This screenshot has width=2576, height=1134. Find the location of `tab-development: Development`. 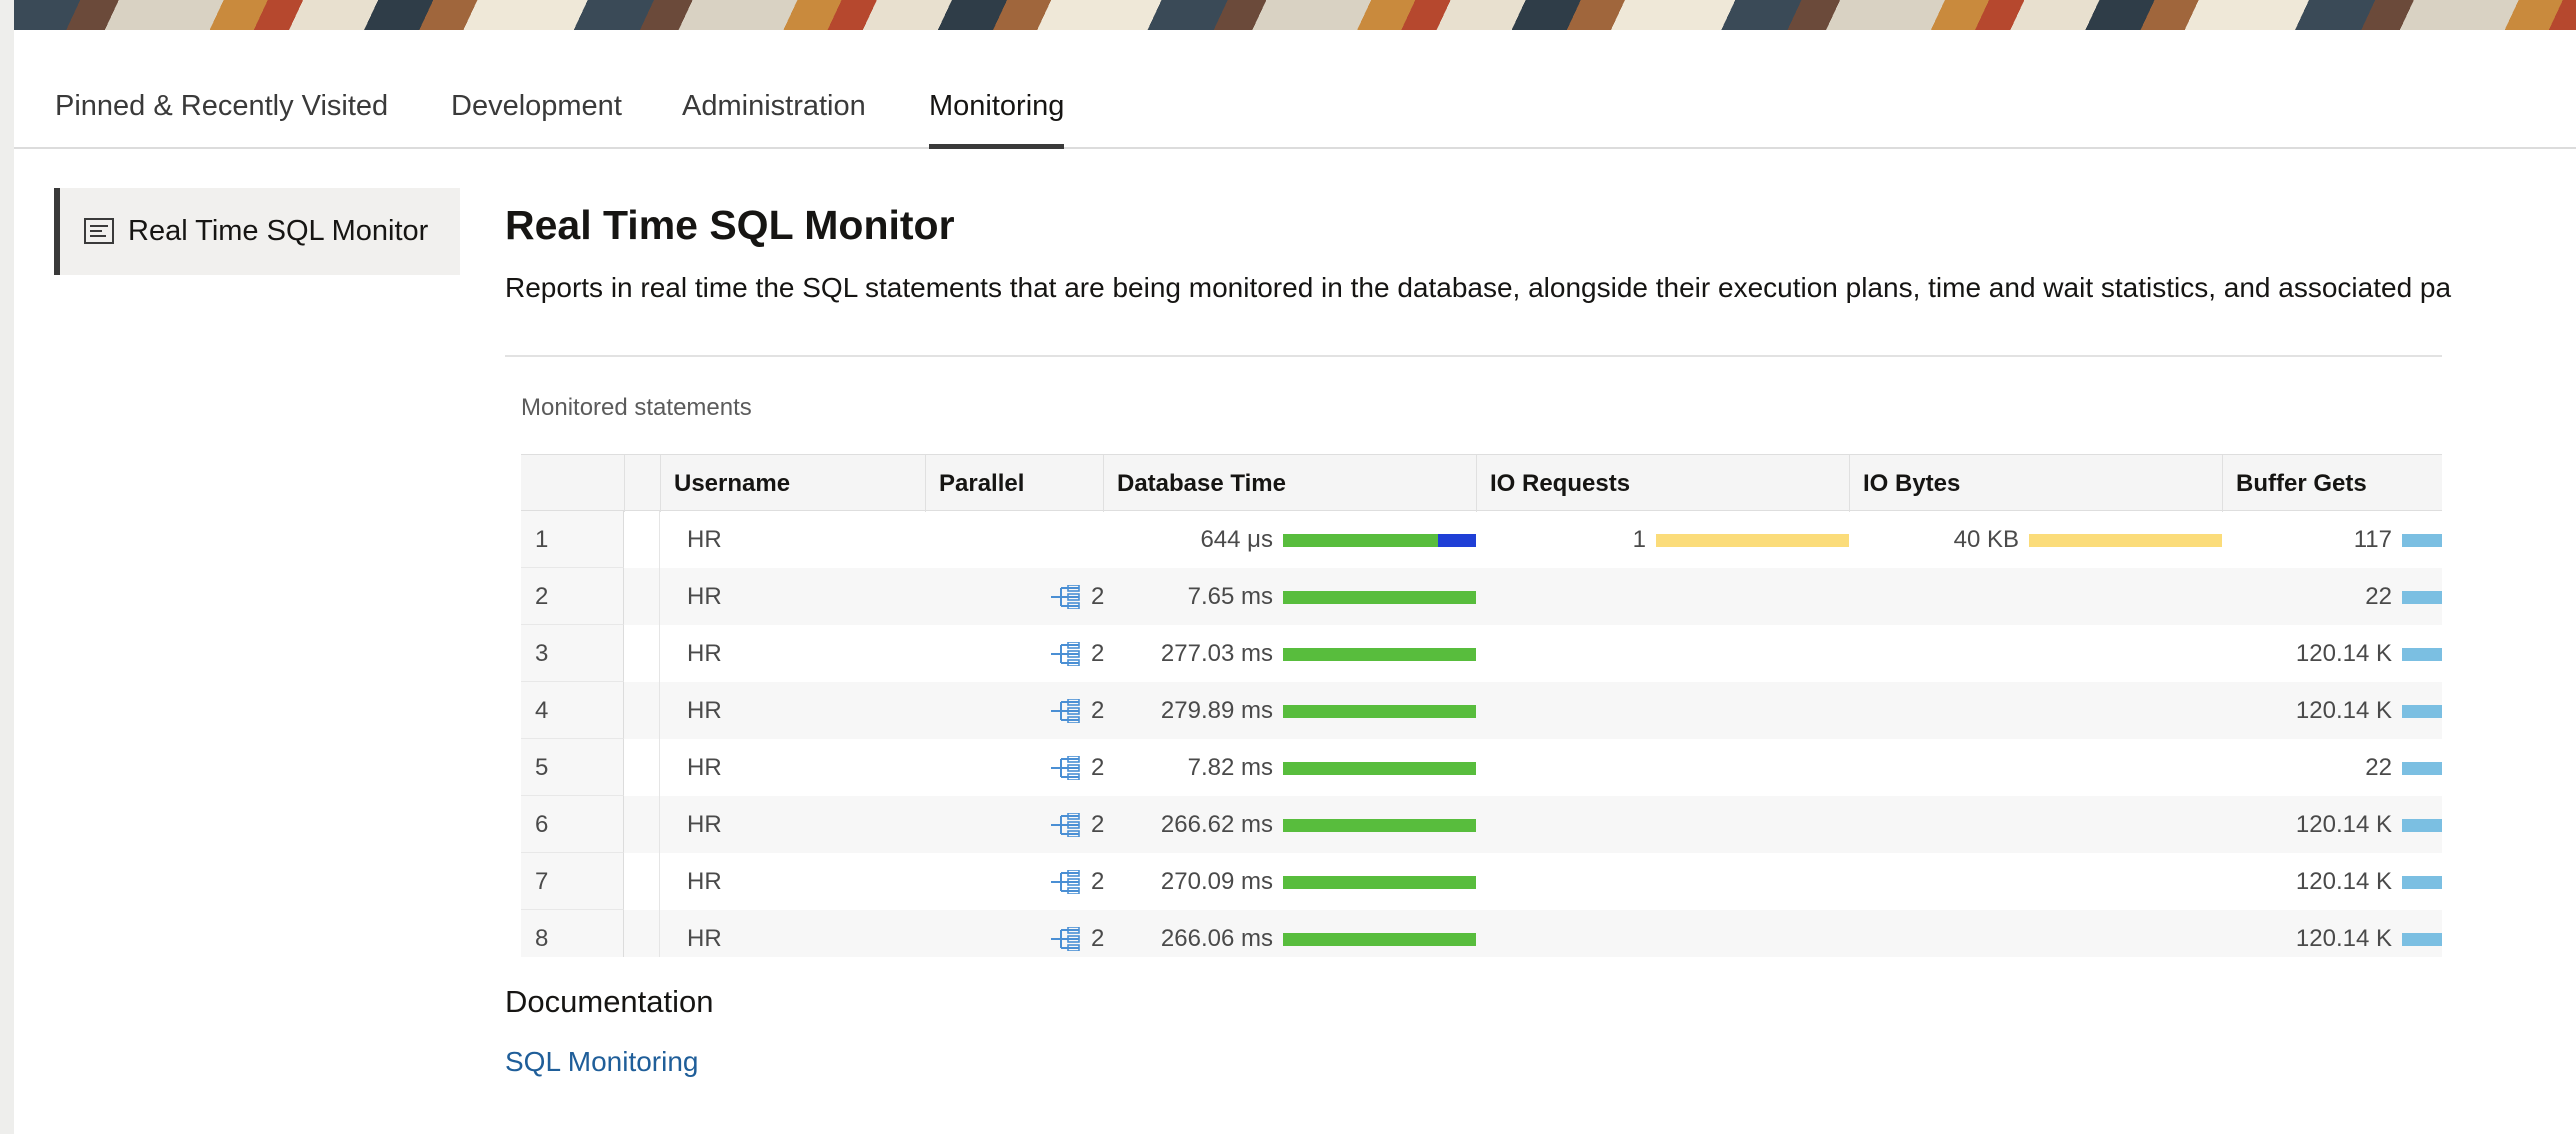

tab-development: Development is located at coordinates (536, 118).